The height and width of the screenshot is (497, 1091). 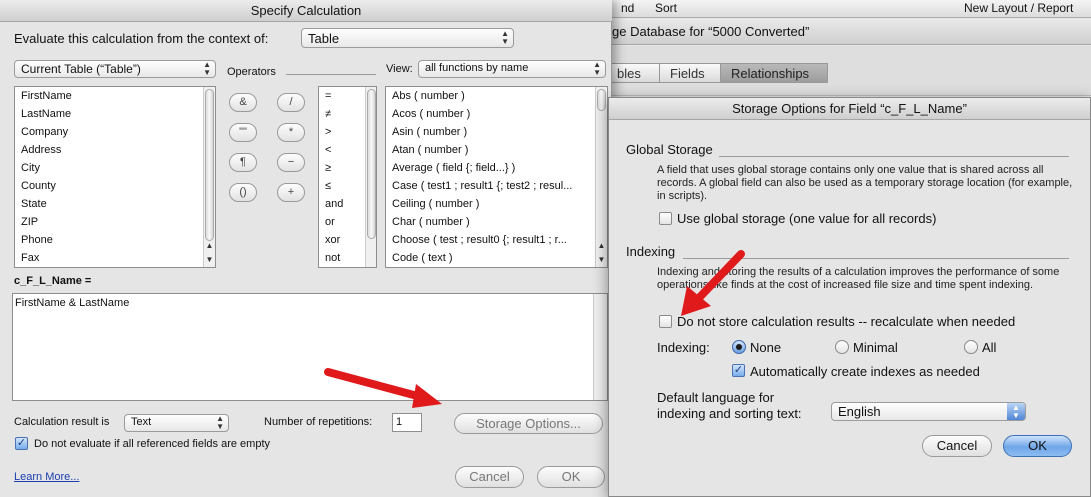 I want to click on view-label: View:, so click(x=399, y=69).